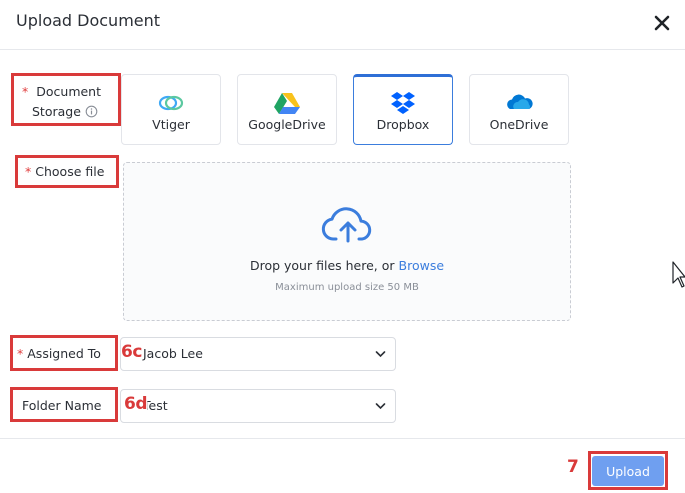 The image size is (685, 493). Describe the element at coordinates (519, 124) in the screenshot. I see `storage-option-label: OneDrive` at that location.